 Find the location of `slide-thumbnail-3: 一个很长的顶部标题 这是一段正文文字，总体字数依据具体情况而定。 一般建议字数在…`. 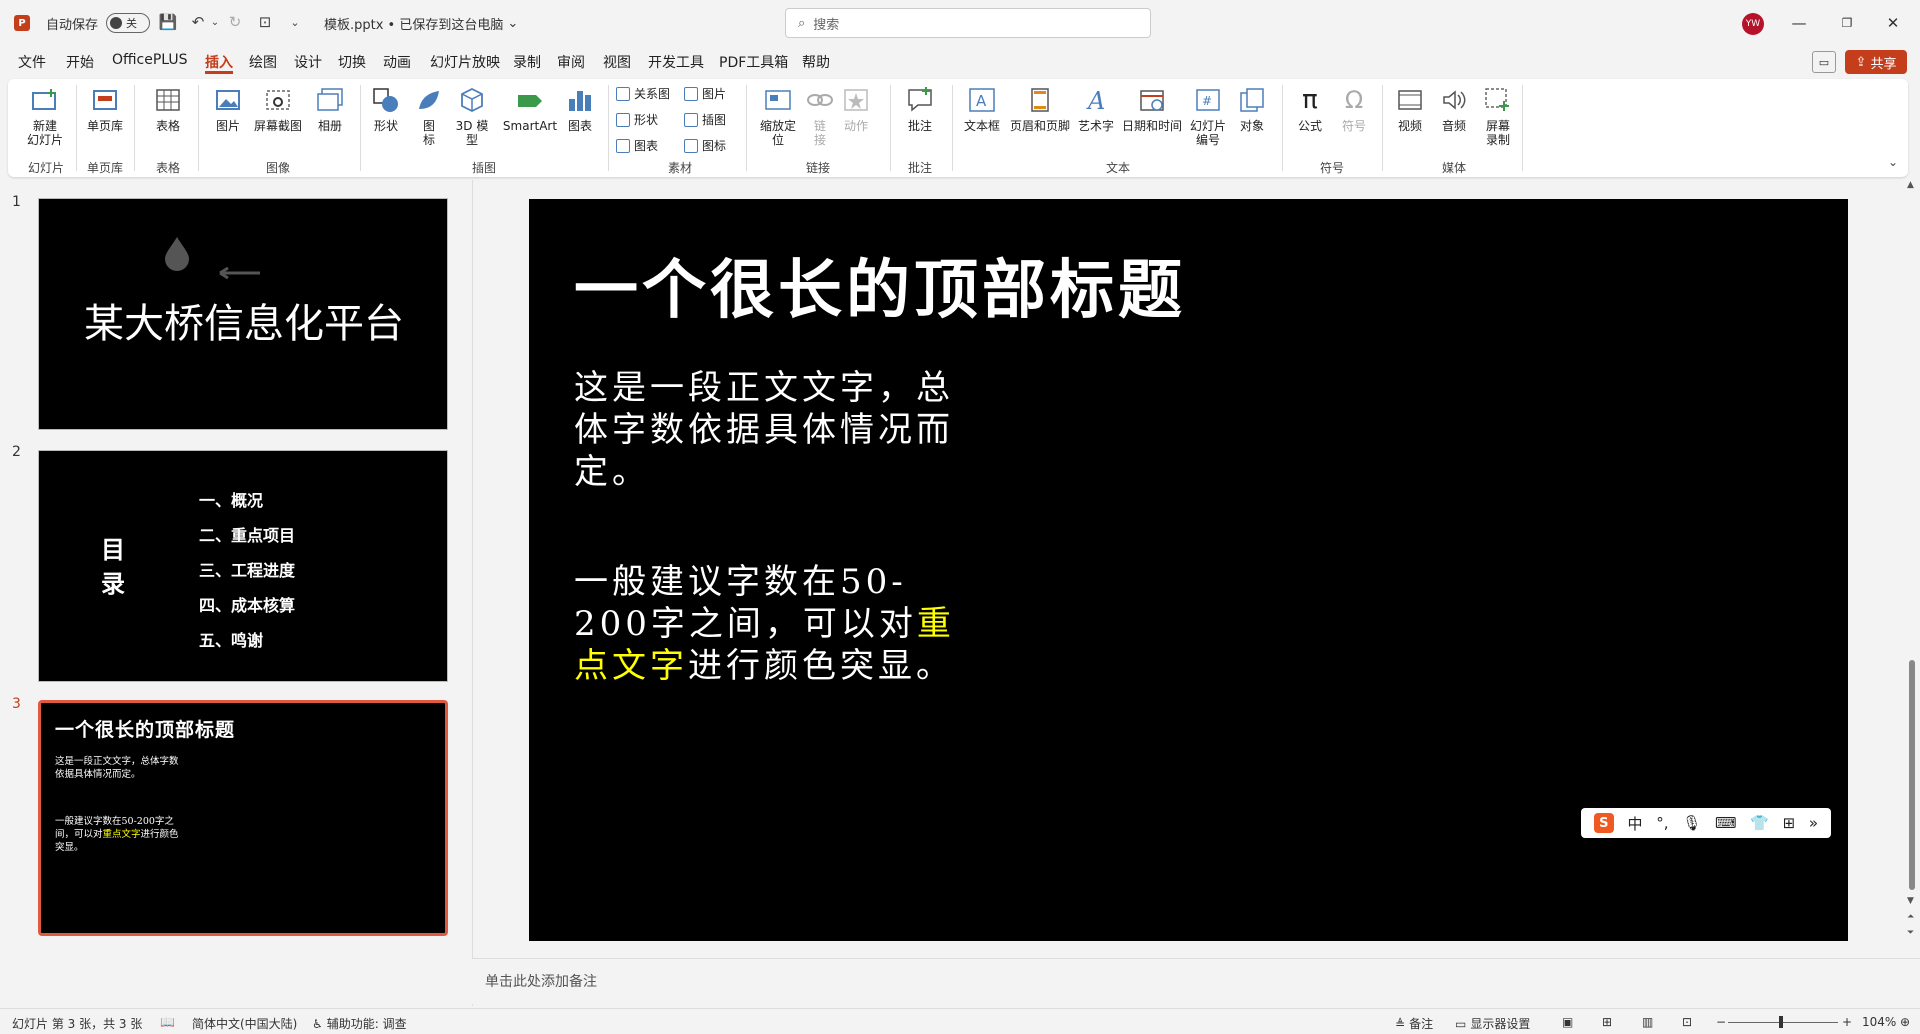

slide-thumbnail-3: 一个很长的顶部标题 这是一段正文文字，总体字数依据具体情况而定。 一般建议字数在… is located at coordinates (243, 818).